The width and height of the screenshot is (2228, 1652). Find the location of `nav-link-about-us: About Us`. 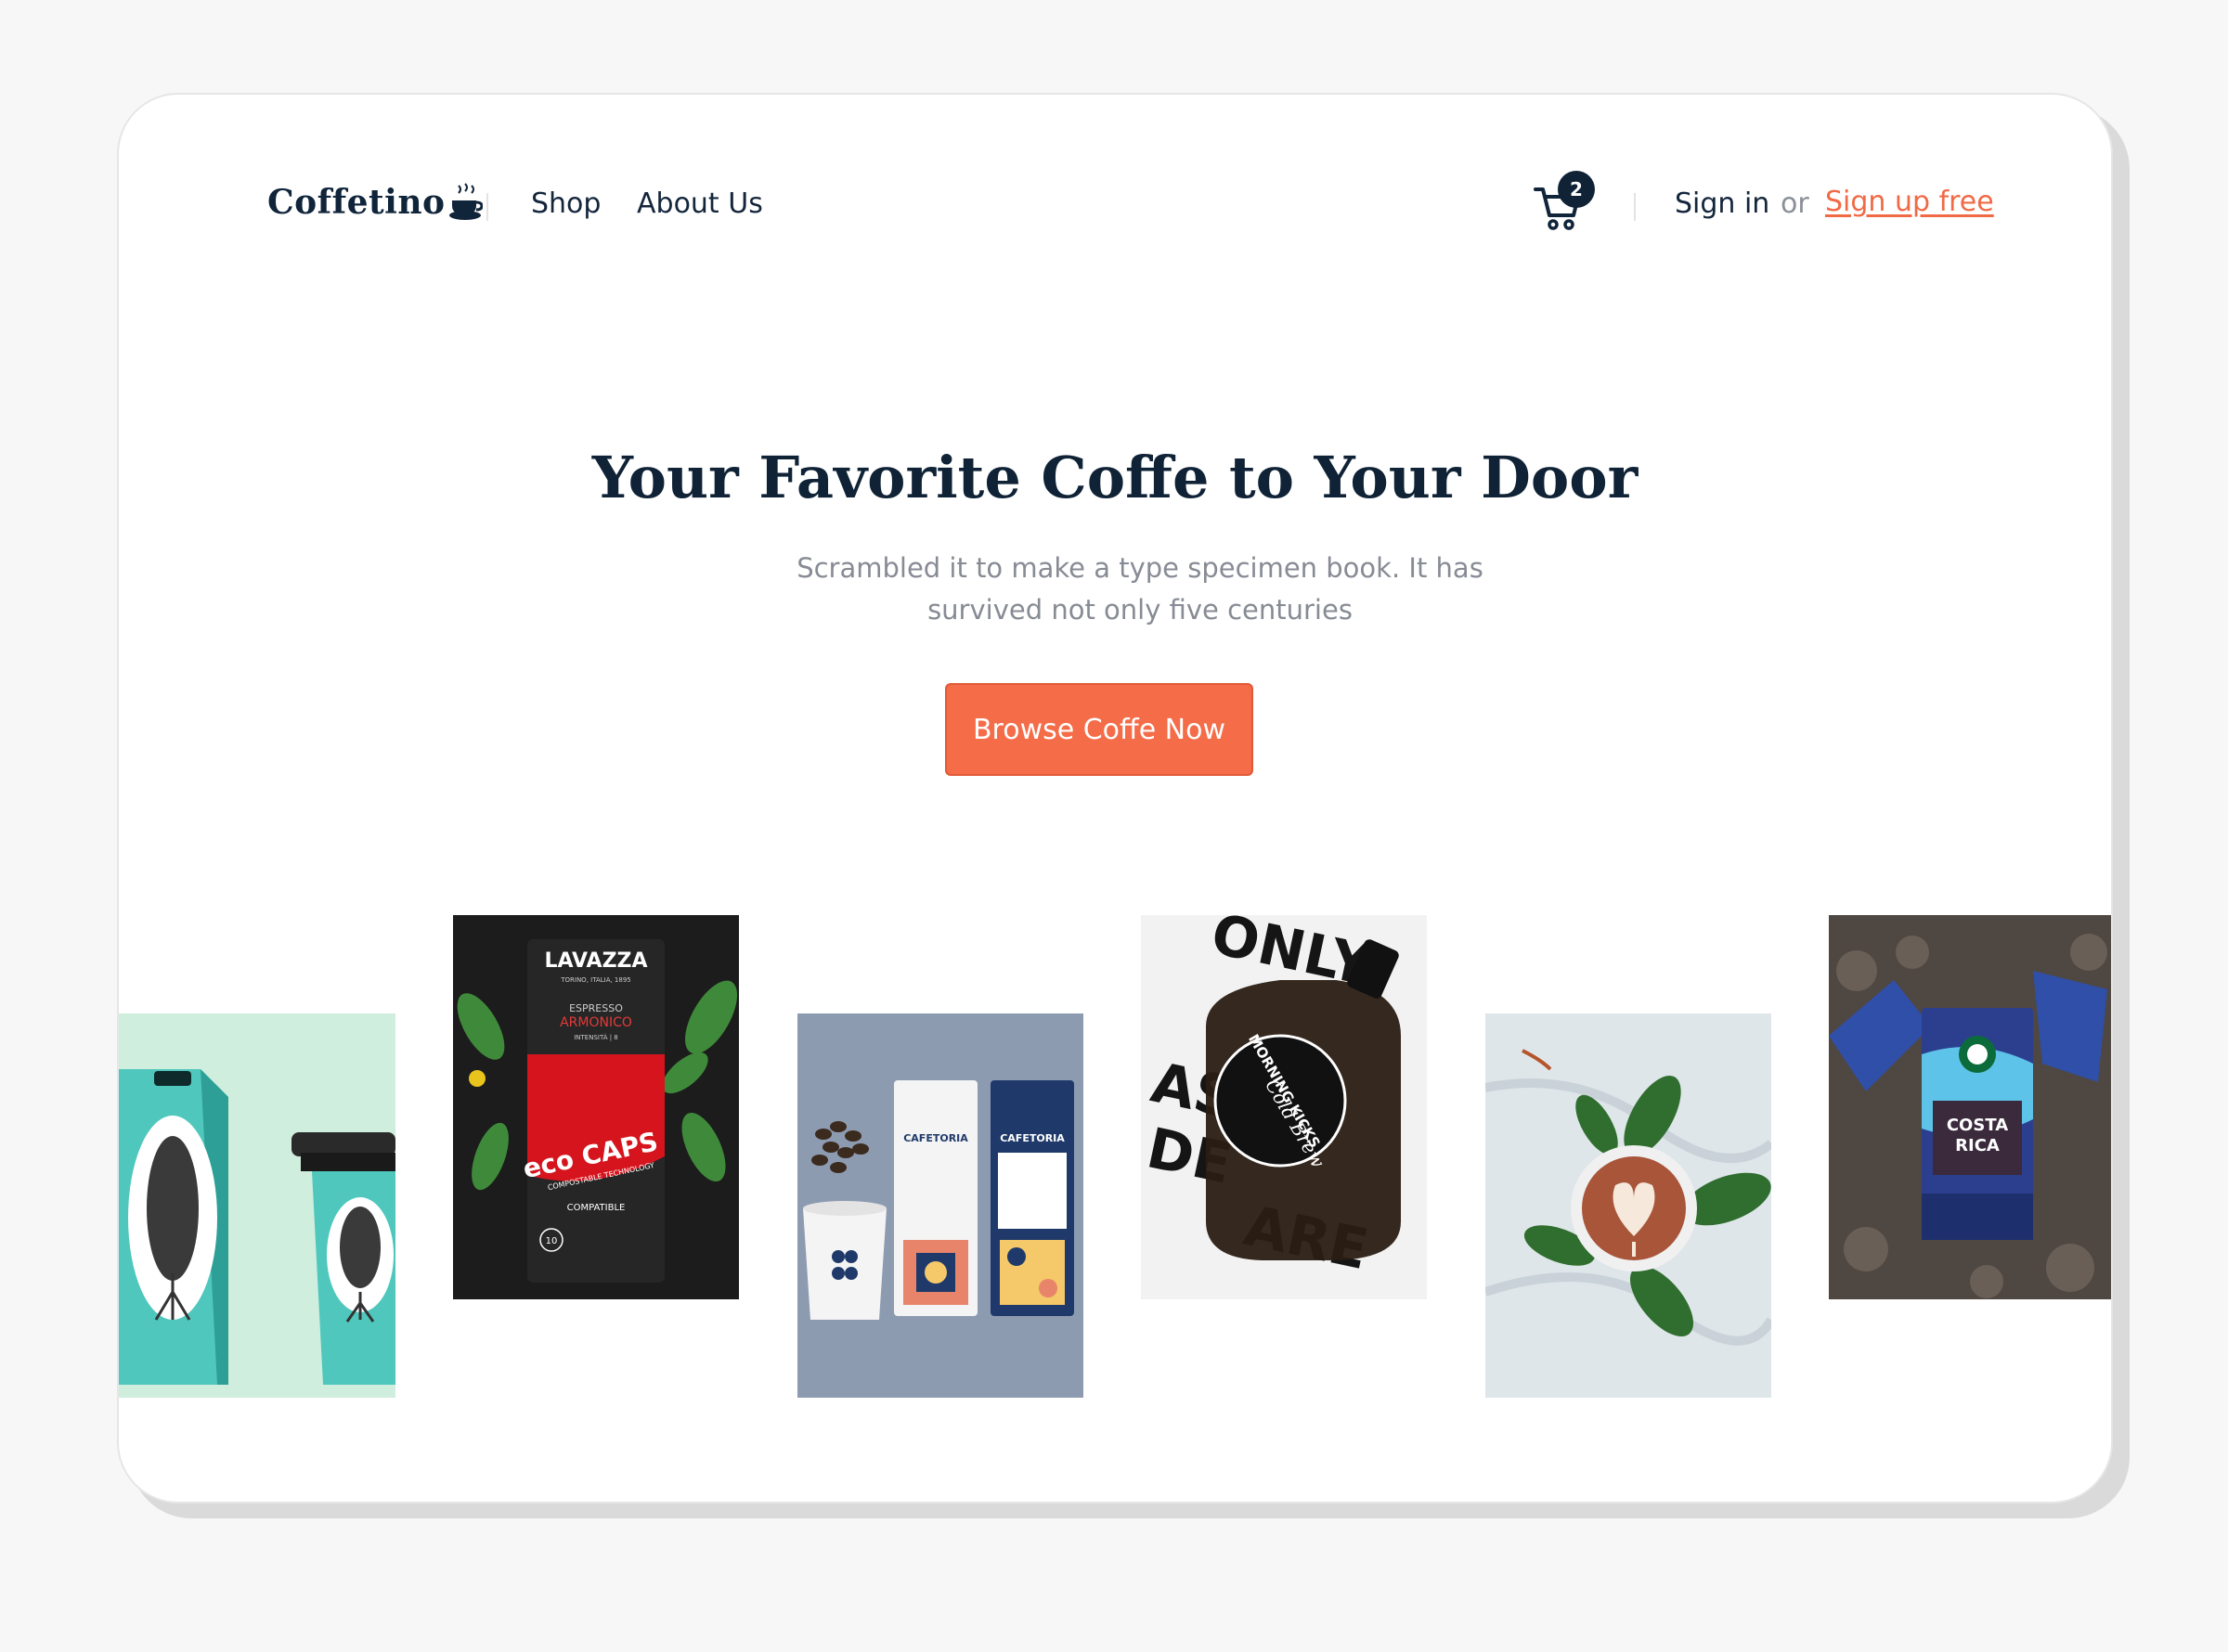

nav-link-about-us: About Us is located at coordinates (700, 203).